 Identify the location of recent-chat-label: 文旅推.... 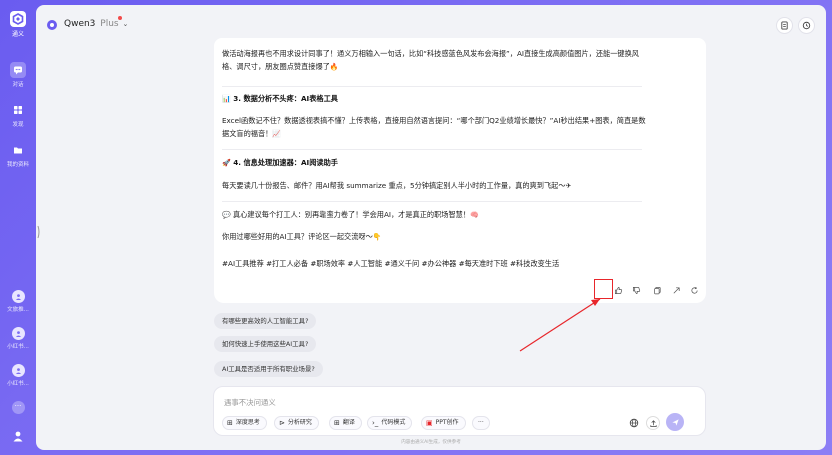
(18, 310).